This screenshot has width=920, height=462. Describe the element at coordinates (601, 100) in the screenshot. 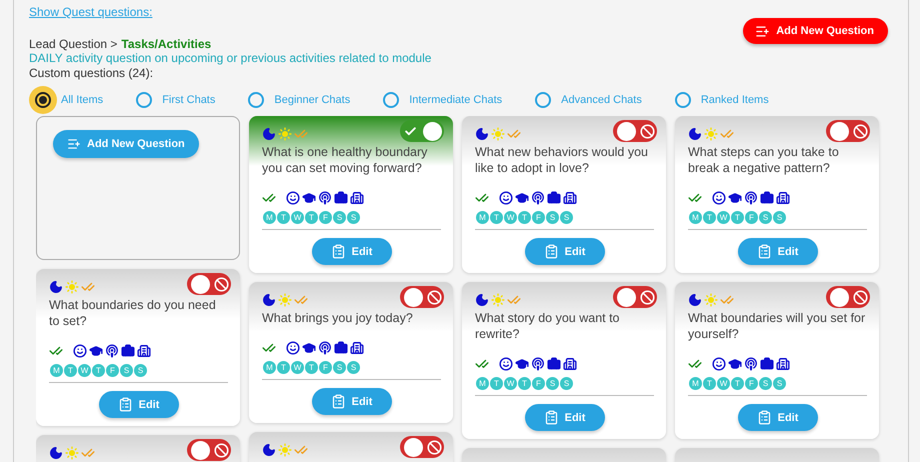

I see `filter-label: Advanced Chats` at that location.